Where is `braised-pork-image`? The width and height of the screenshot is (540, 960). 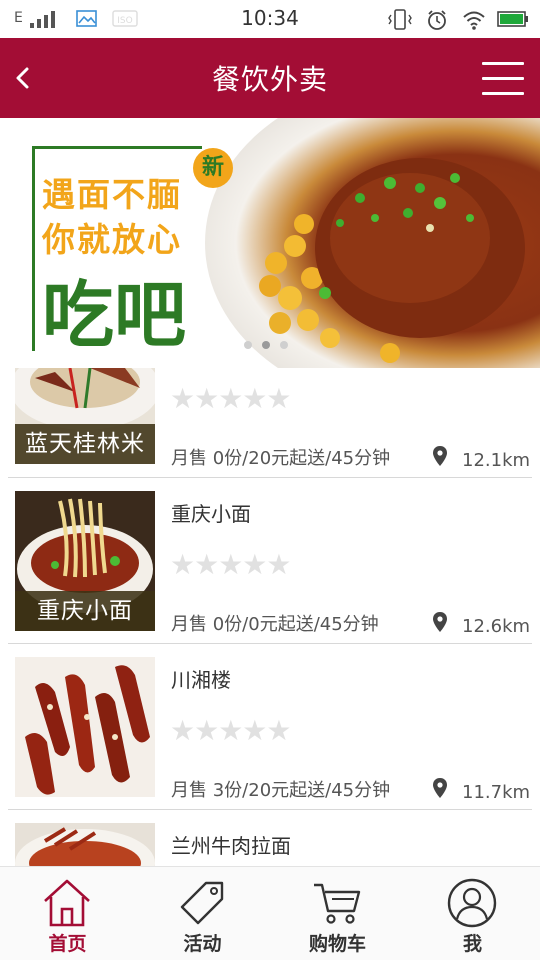 braised-pork-image is located at coordinates (85, 727).